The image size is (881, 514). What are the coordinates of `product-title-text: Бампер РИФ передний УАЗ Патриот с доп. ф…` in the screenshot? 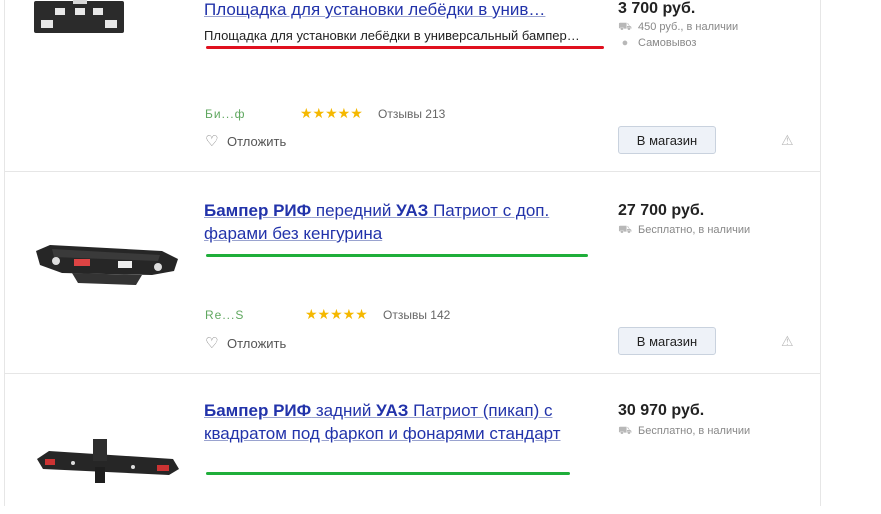 It's located at (376, 222).